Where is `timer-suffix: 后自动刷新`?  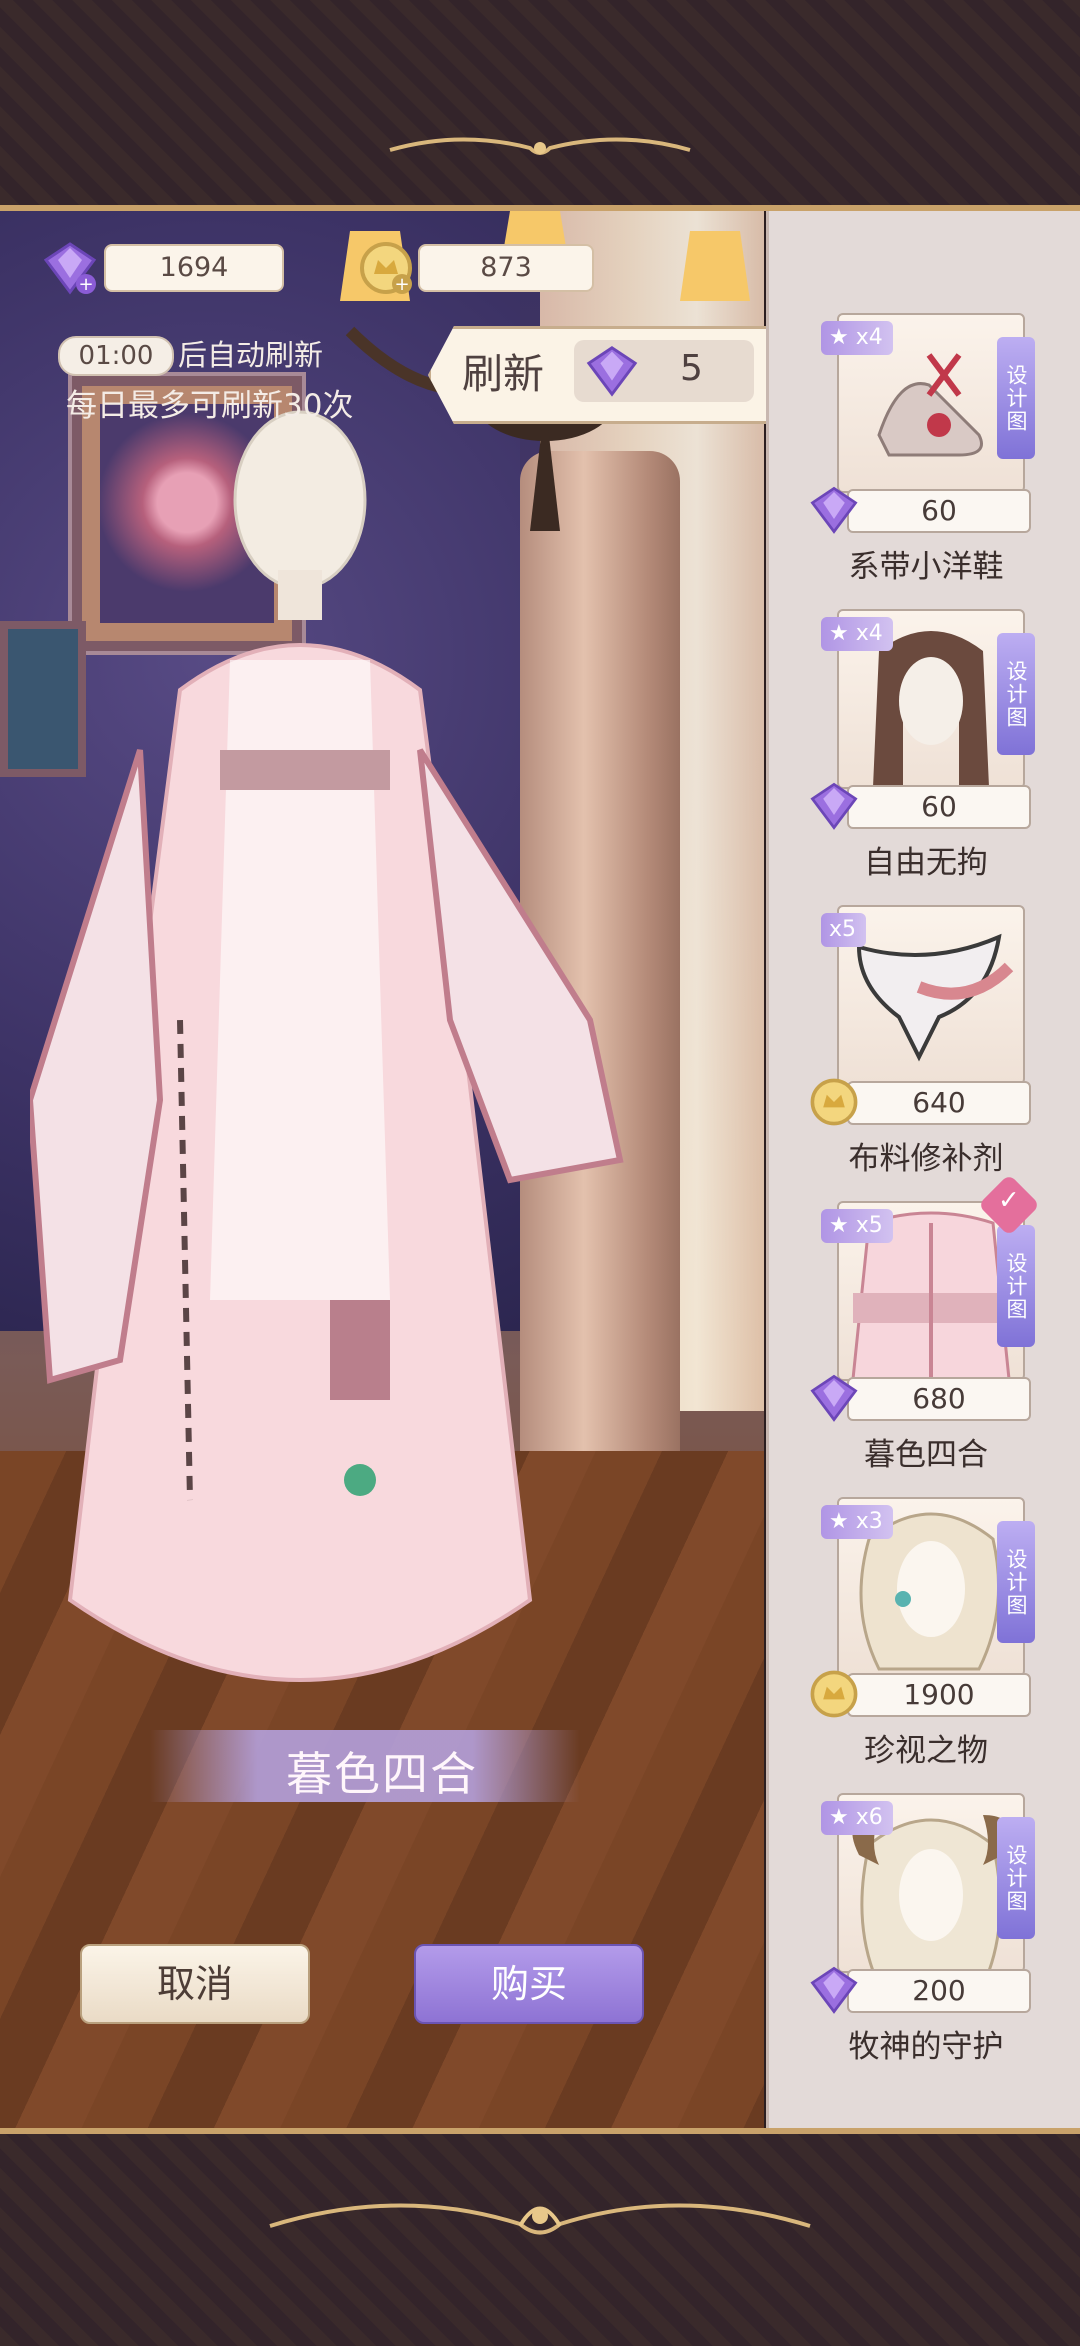 timer-suffix: 后自动刷新 is located at coordinates (251, 355).